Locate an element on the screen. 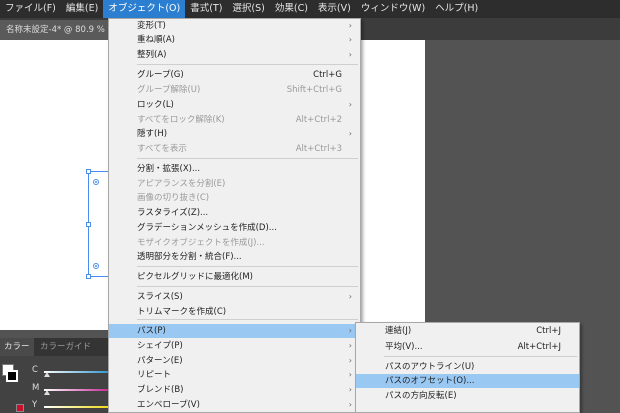 Image resolution: width=620 pixels, height=413 pixels. color-swatch is located at coordinates (20, 408).